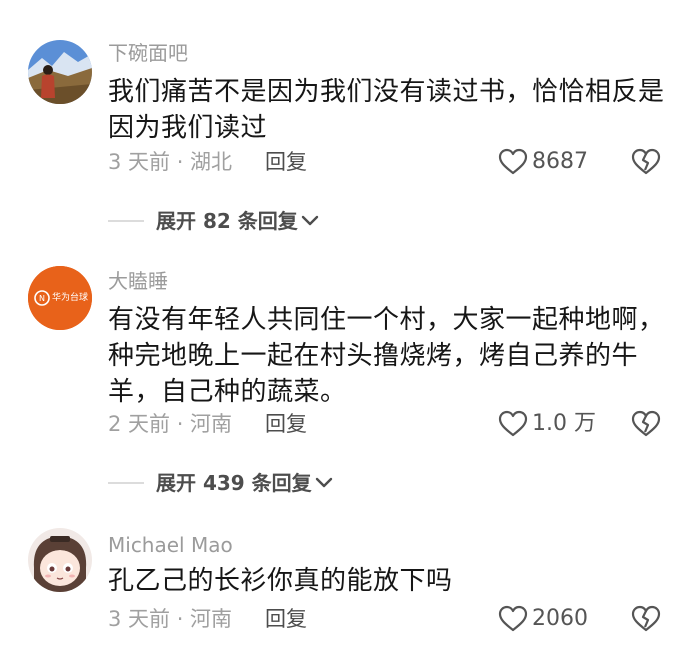 The width and height of the screenshot is (690, 662). I want to click on comment-time-location: 2 天前 · 河南, so click(170, 424).